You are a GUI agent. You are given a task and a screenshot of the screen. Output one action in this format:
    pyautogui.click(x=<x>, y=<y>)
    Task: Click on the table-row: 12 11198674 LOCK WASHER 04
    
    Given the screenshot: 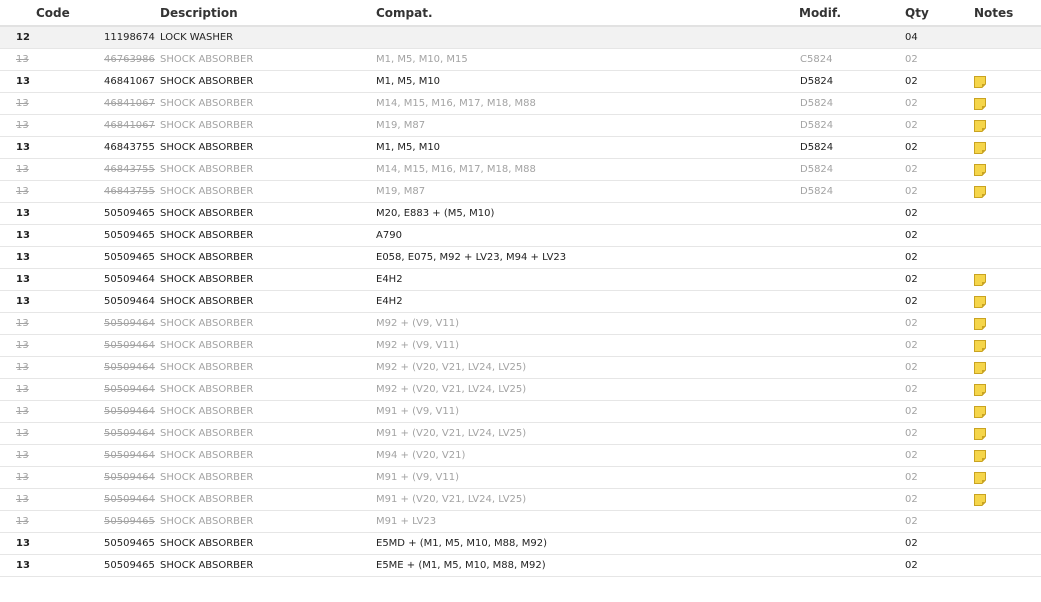 What is the action you would take?
    pyautogui.click(x=520, y=38)
    